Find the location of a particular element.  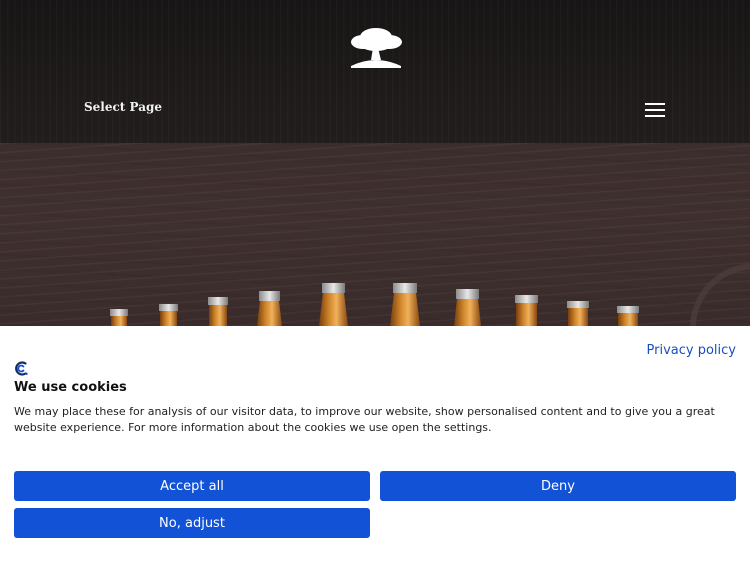

beer-bottles-image is located at coordinates (374, 304).